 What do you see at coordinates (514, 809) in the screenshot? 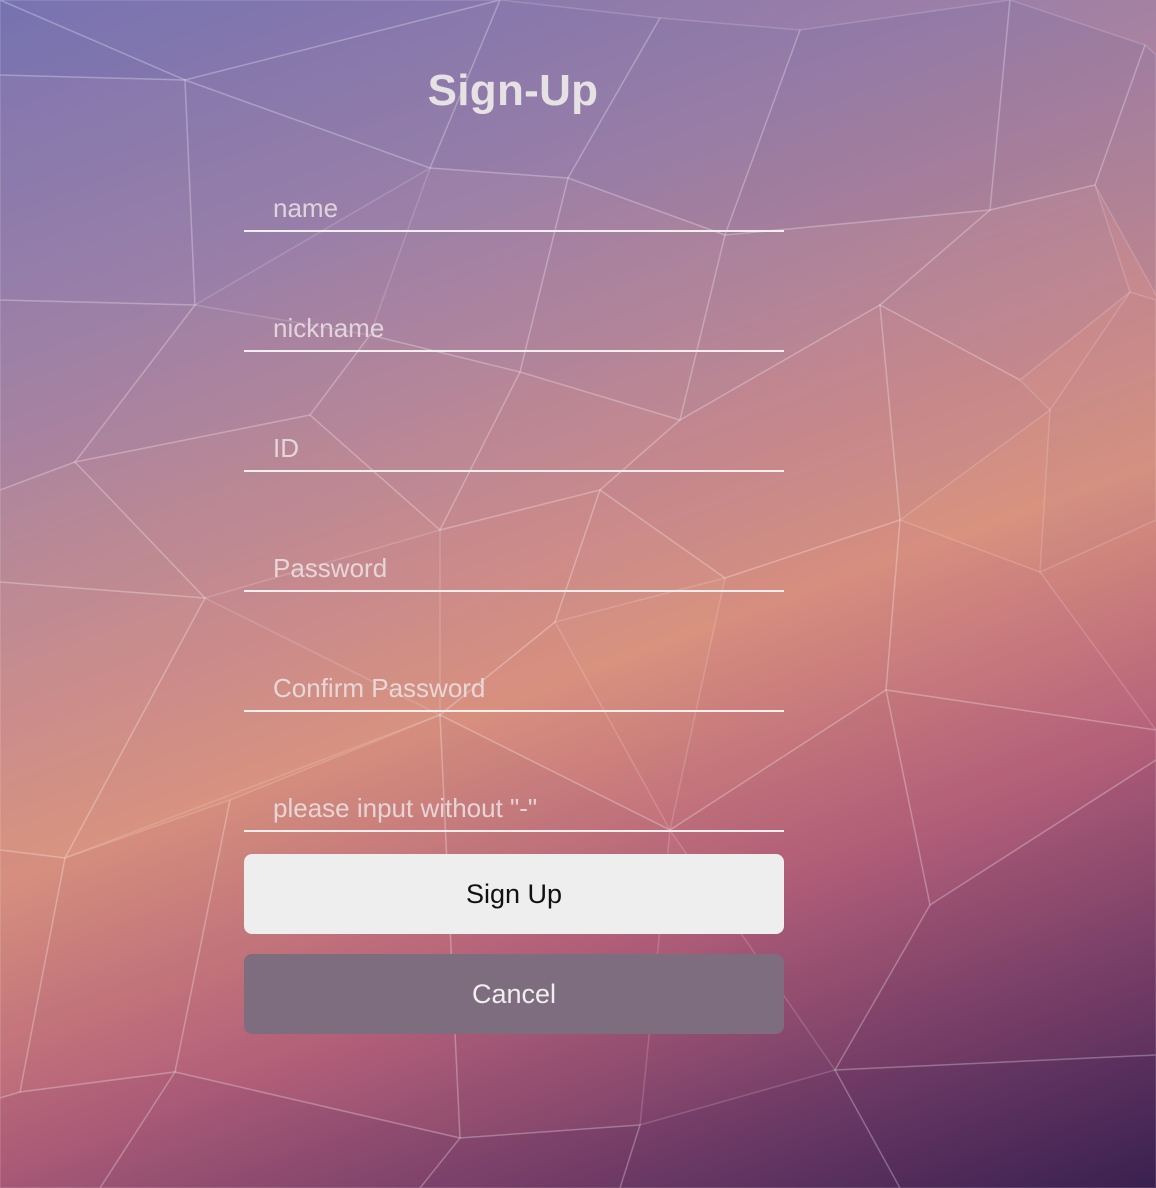
I see `phone-field` at bounding box center [514, 809].